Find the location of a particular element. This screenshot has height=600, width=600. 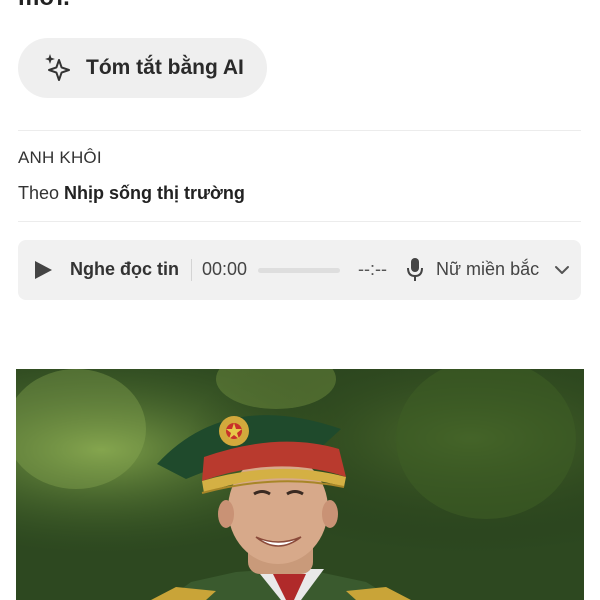

progress-track is located at coordinates (299, 270).